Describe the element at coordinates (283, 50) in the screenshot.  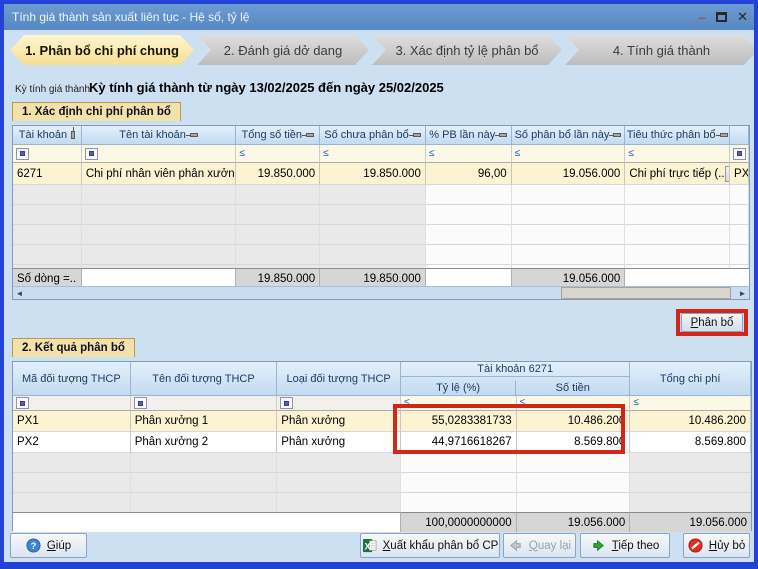
I see `tab-evaluate-wip: 2. Đánh giá dở dang` at that location.